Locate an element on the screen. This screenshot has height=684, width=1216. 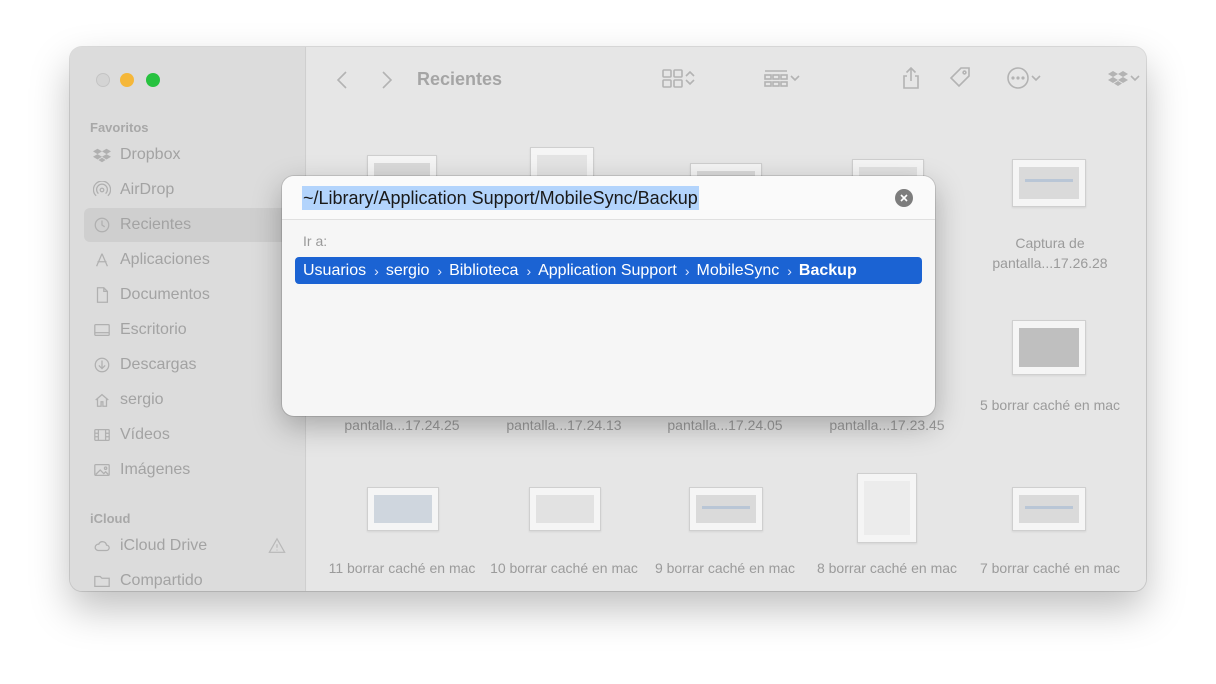
updown-chevron-icon is located at coordinates (690, 80).